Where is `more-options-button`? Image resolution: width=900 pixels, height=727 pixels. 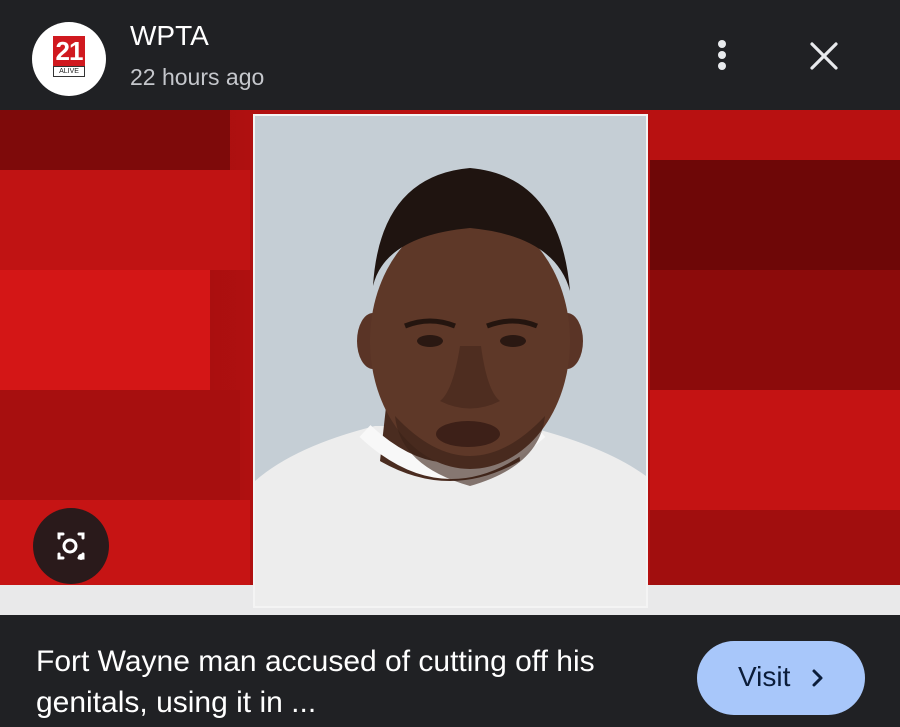
more-options-button is located at coordinates (722, 54).